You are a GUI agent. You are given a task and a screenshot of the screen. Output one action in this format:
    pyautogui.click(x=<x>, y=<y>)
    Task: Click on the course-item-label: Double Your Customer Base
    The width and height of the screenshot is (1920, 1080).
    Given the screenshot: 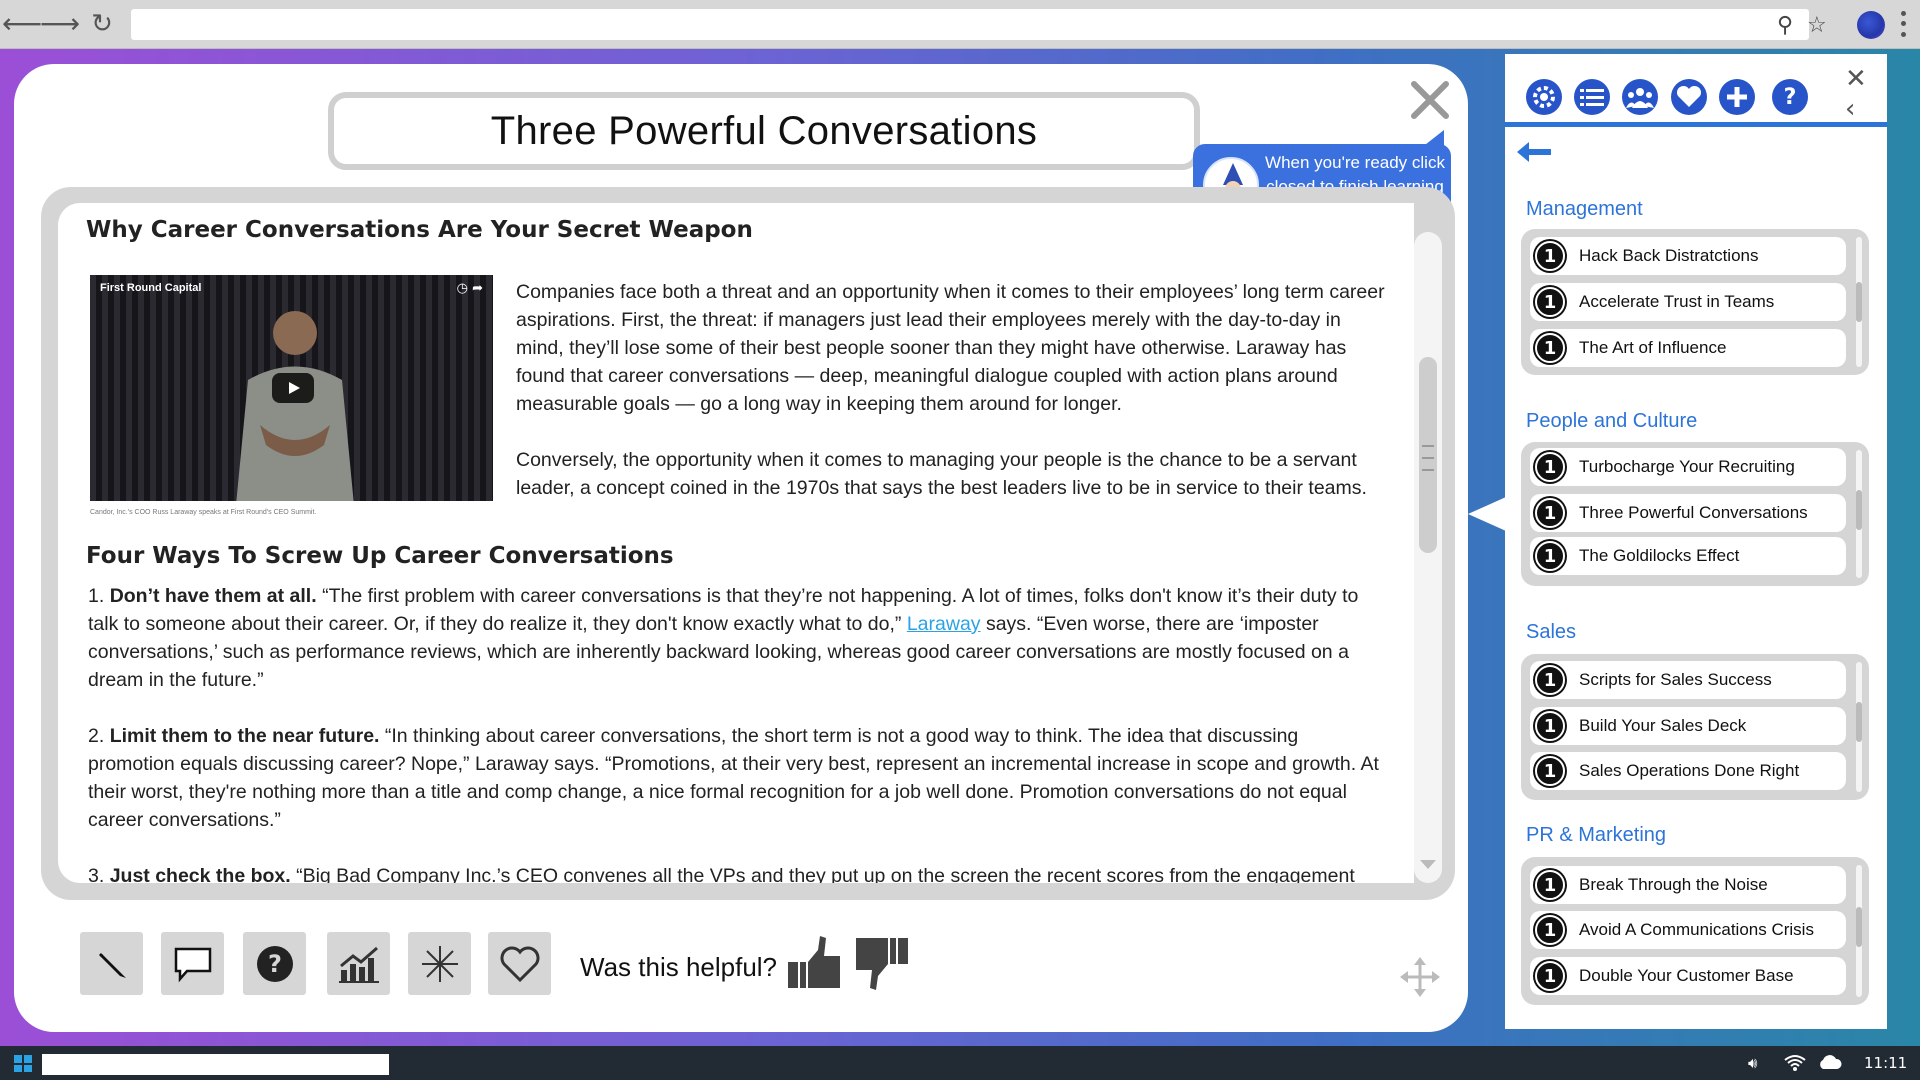 What is the action you would take?
    pyautogui.click(x=1686, y=975)
    